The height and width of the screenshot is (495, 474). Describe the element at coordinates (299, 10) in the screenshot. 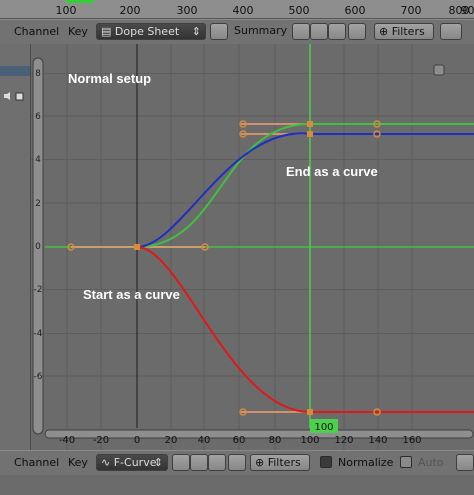

I see `ruler-tick: 500` at that location.